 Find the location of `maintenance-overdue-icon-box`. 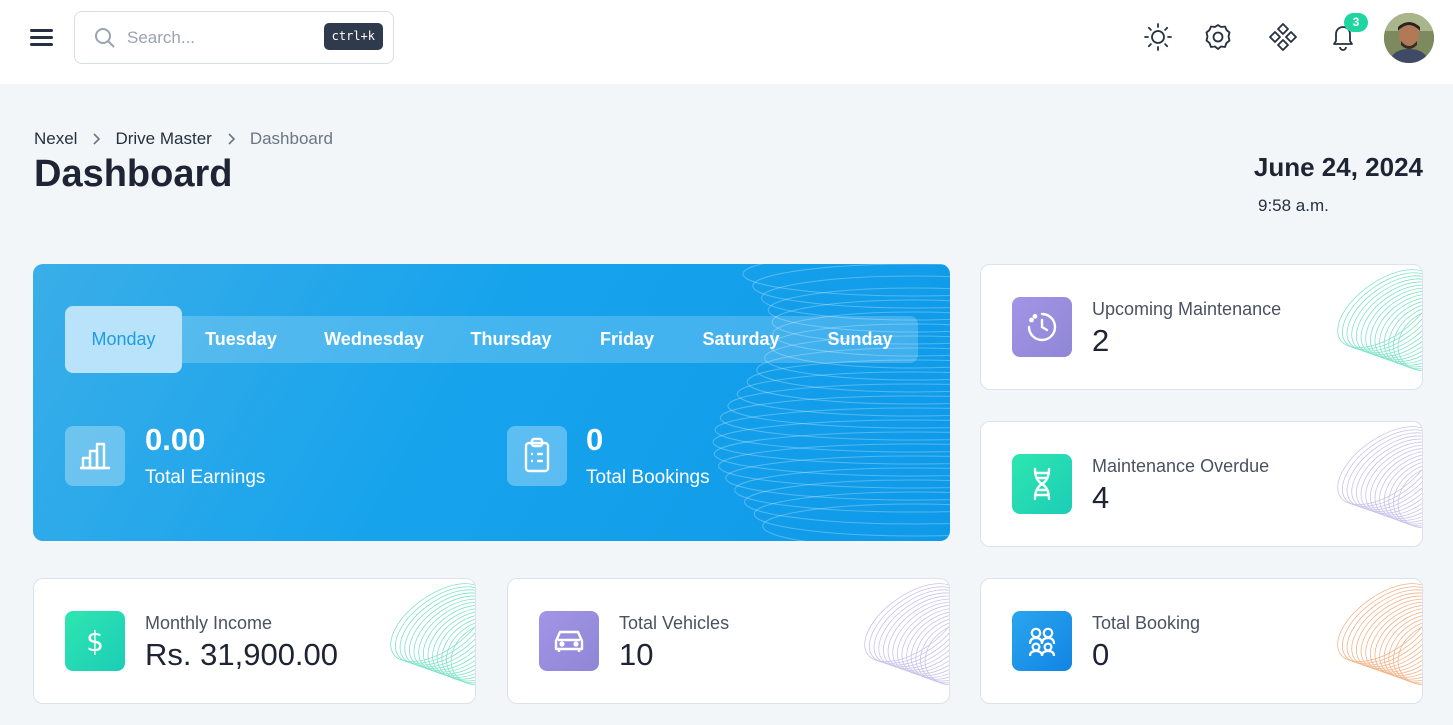

maintenance-overdue-icon-box is located at coordinates (1042, 484).